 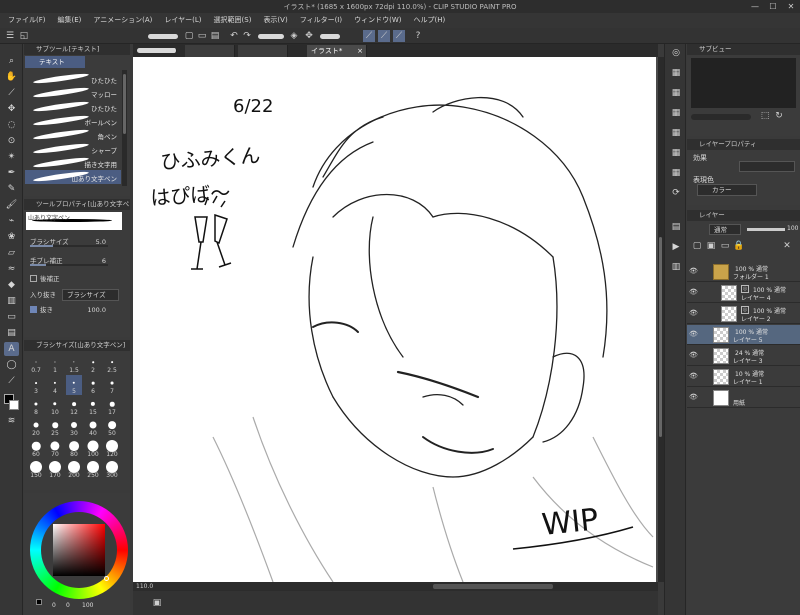 What do you see at coordinates (11, 333) in the screenshot?
I see `frame-tool-icon: ▤` at bounding box center [11, 333].